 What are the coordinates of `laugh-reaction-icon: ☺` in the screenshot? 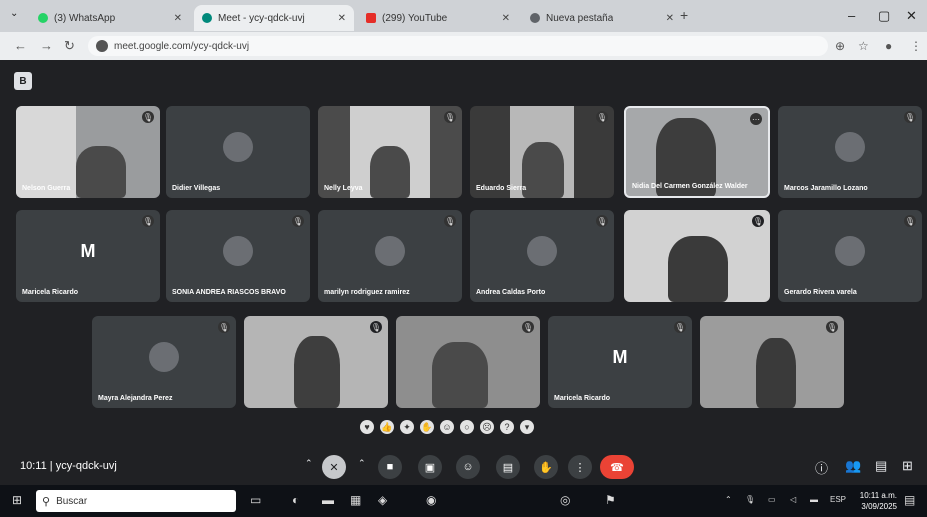 It's located at (447, 427).